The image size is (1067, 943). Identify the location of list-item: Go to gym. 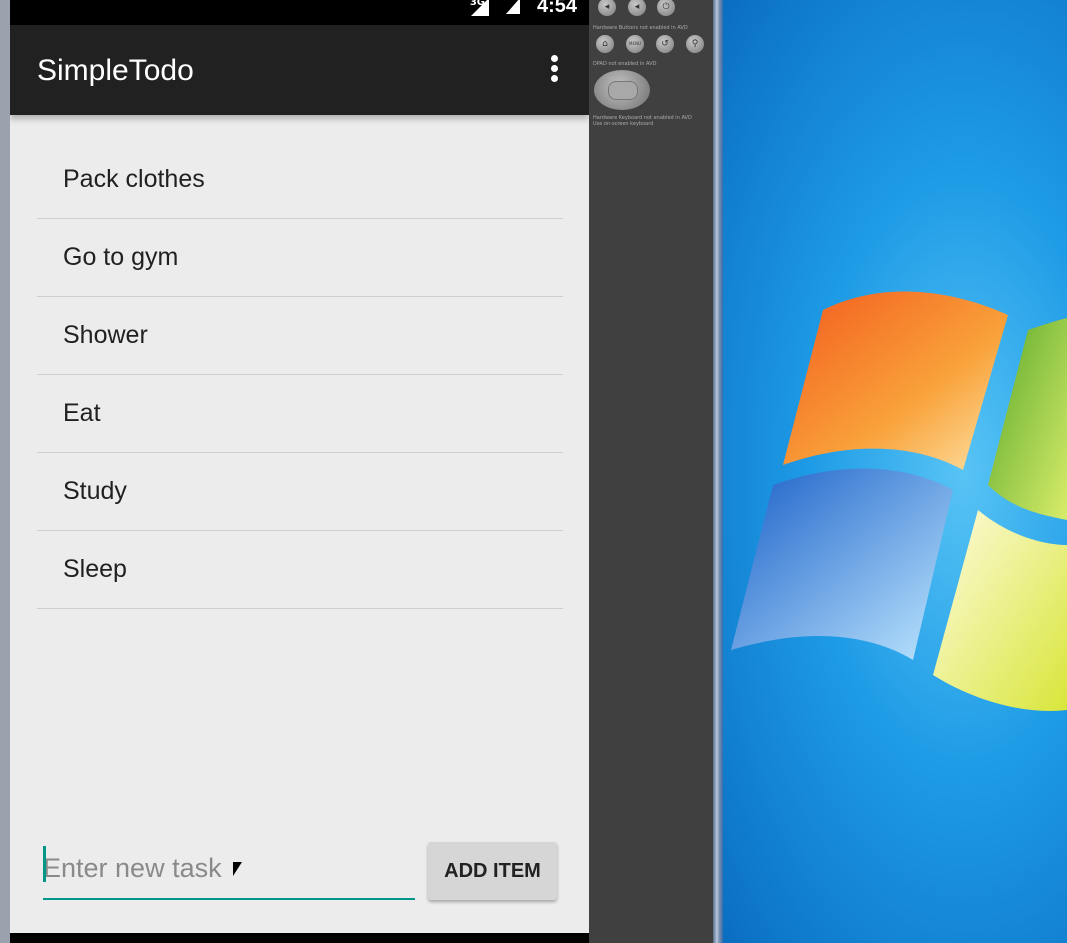
(300, 258).